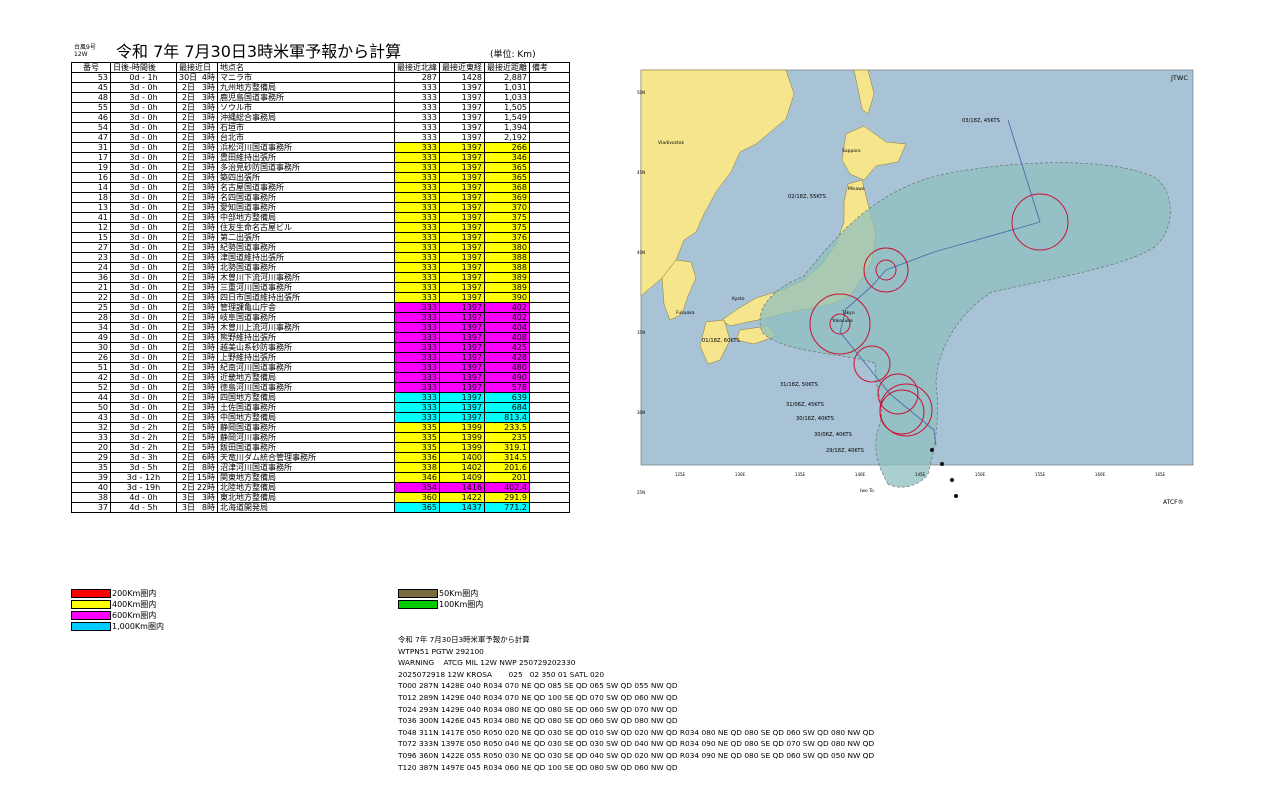  Describe the element at coordinates (641, 412) in the screenshot. I see `latitude-tick: 30N` at that location.